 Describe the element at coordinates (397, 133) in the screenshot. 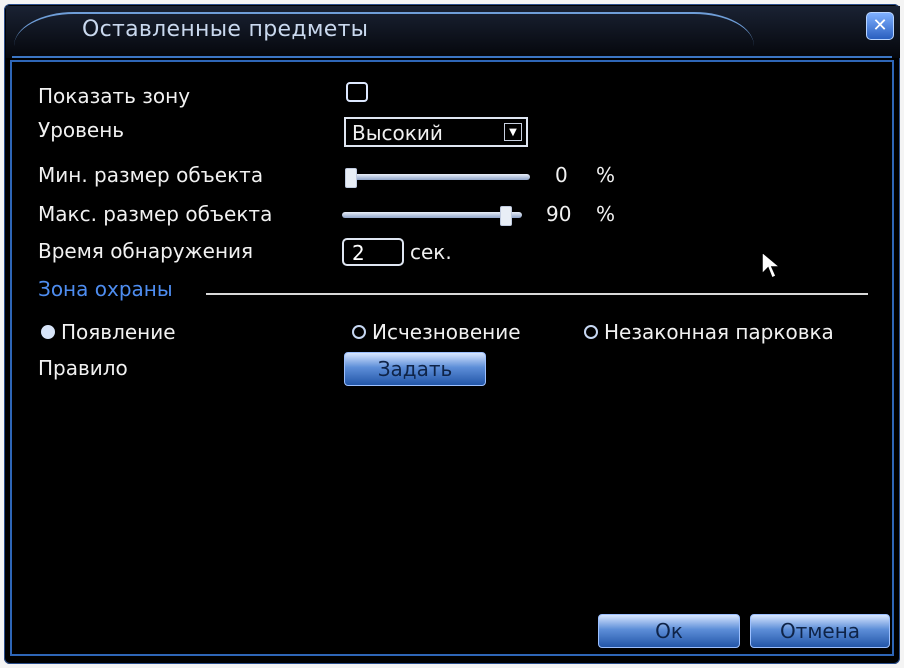

I see `level-select-value: Высокий` at that location.